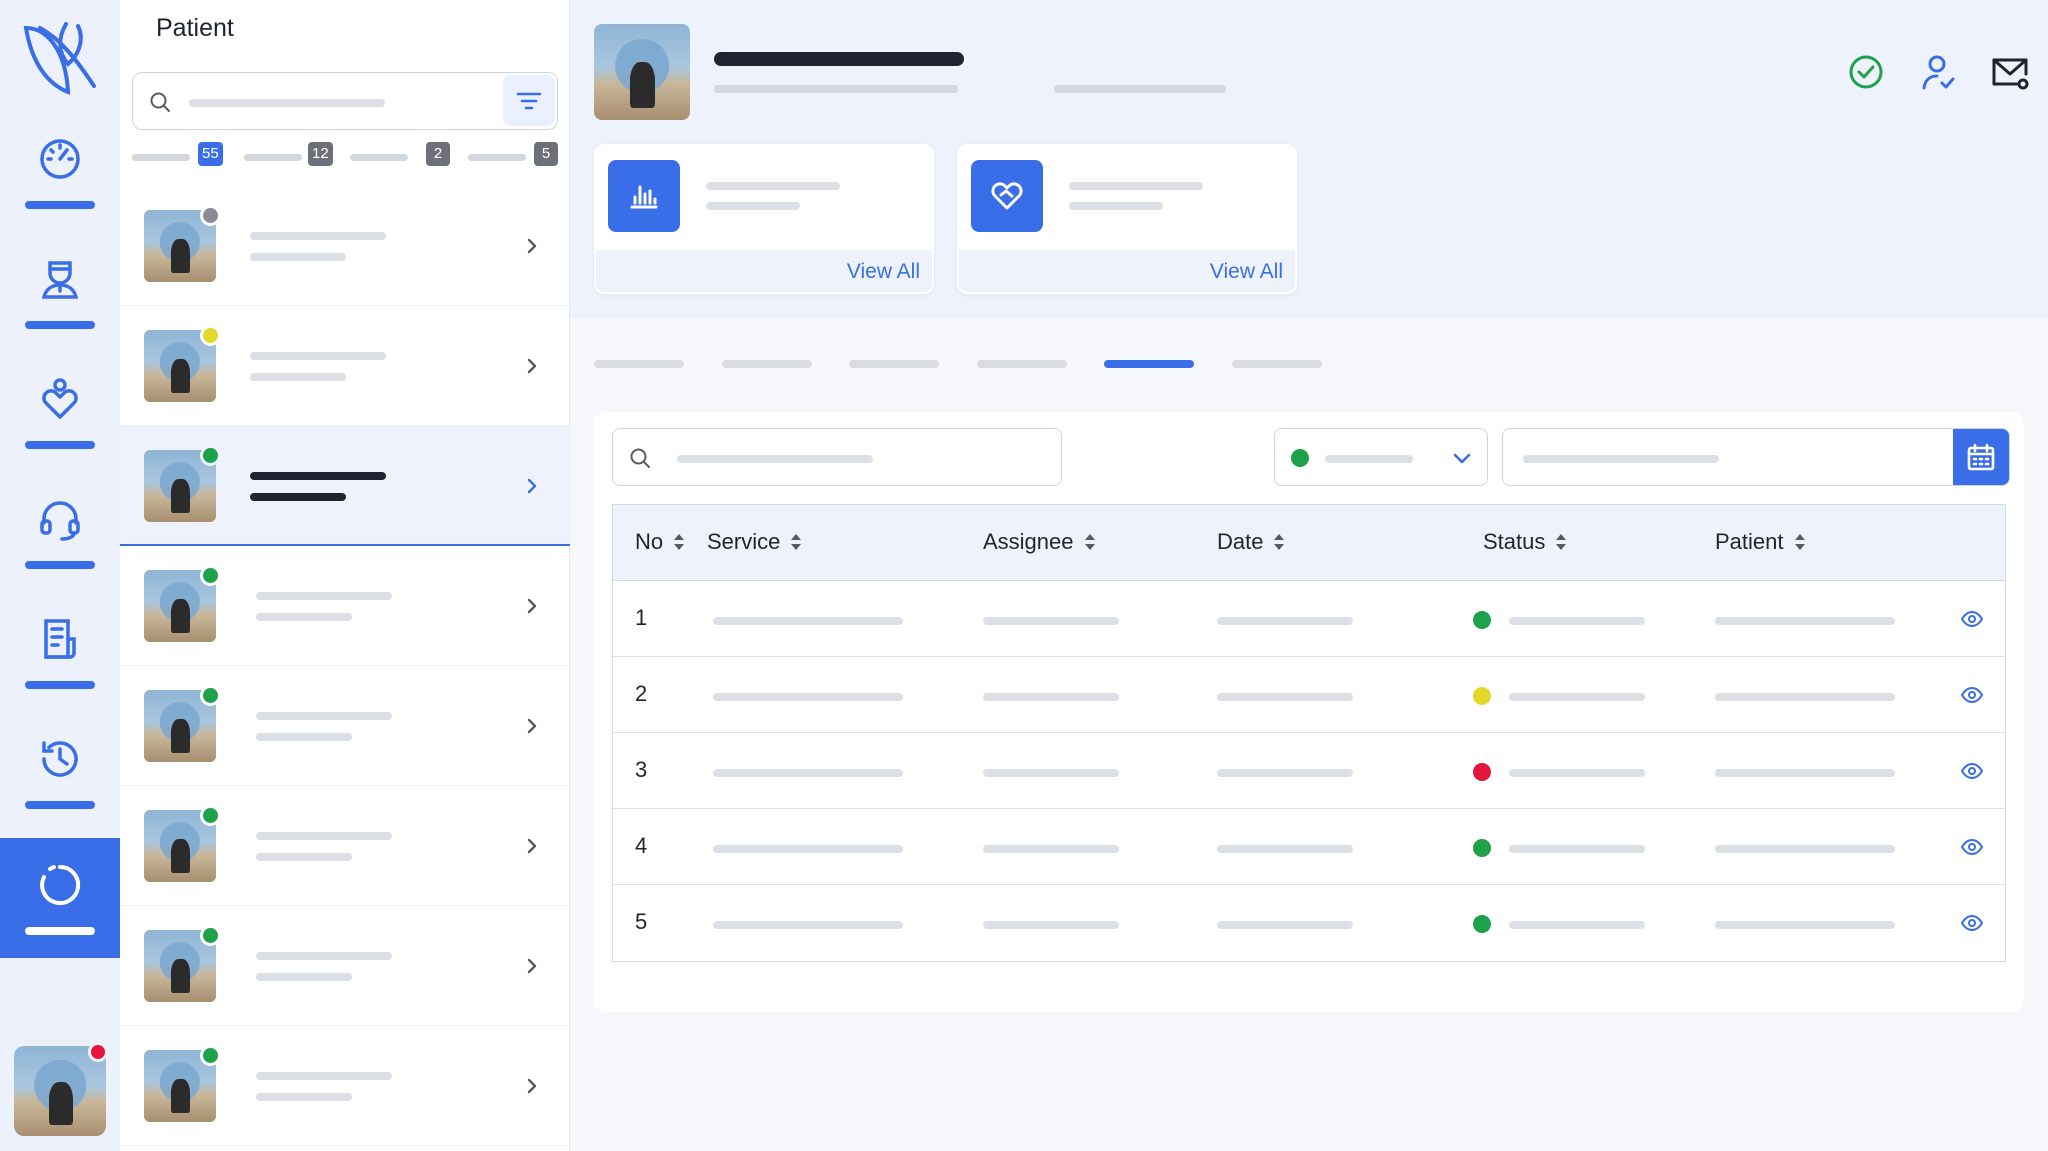 The height and width of the screenshot is (1151, 2048). I want to click on care-heart-icon, so click(60, 398).